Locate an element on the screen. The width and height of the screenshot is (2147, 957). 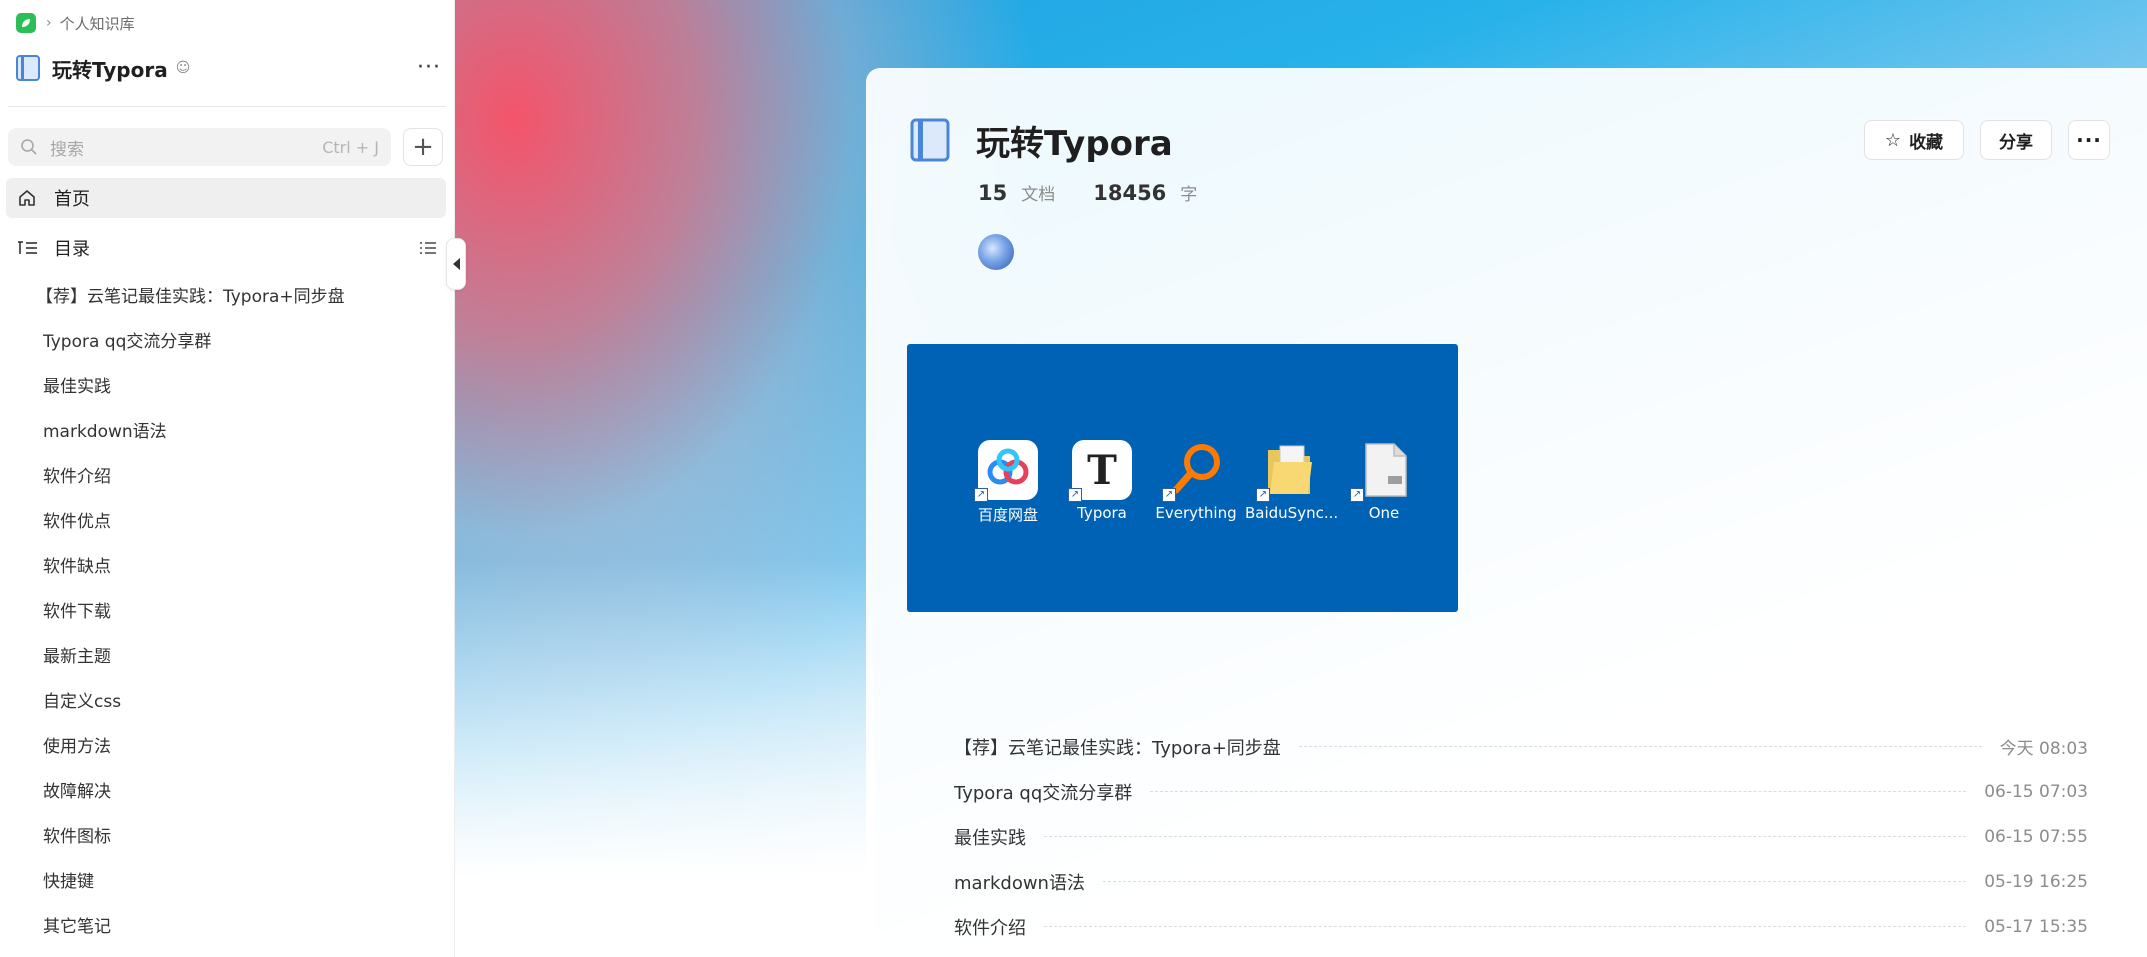
kb-more-button: ··· is located at coordinates (429, 68).